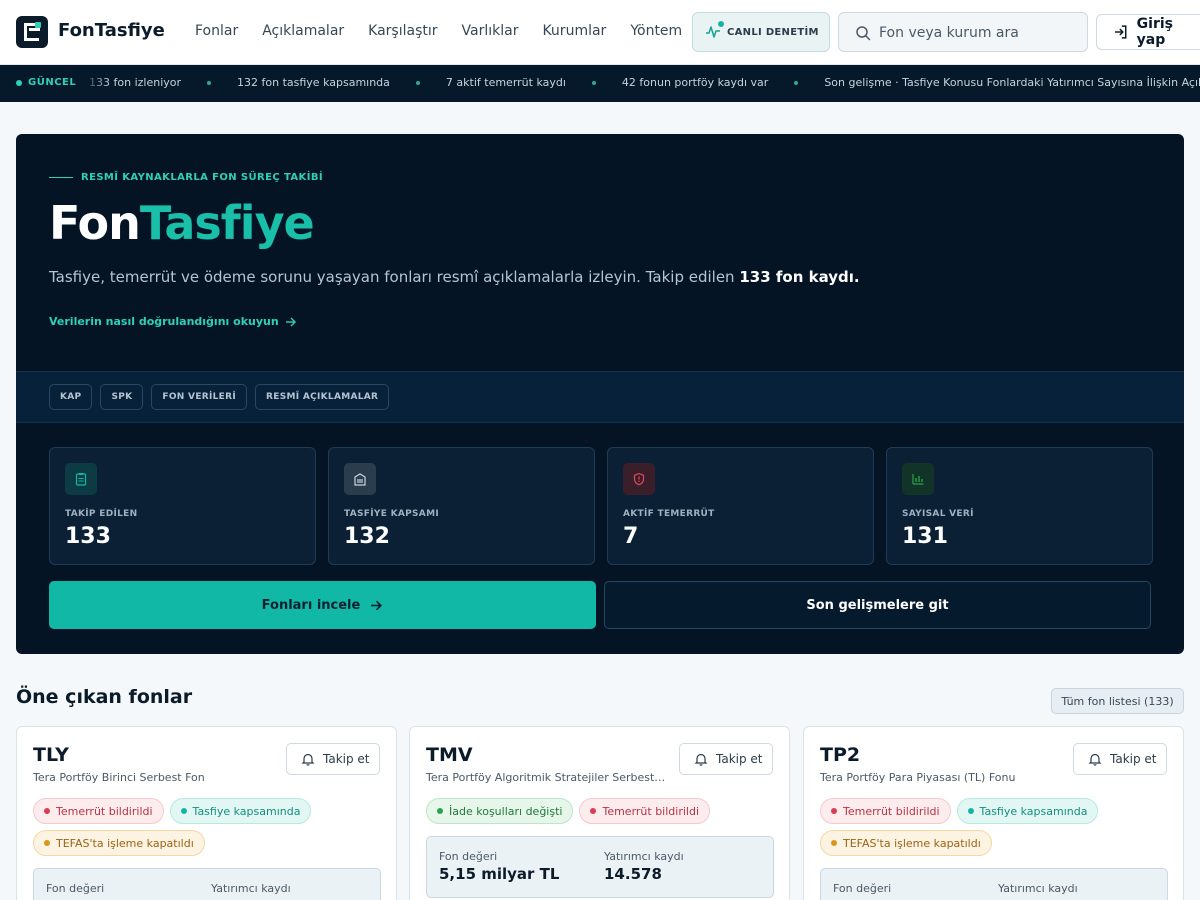 This screenshot has height=900, width=1200. What do you see at coordinates (656, 31) in the screenshot?
I see `nav-item-yontem: Yöntem` at bounding box center [656, 31].